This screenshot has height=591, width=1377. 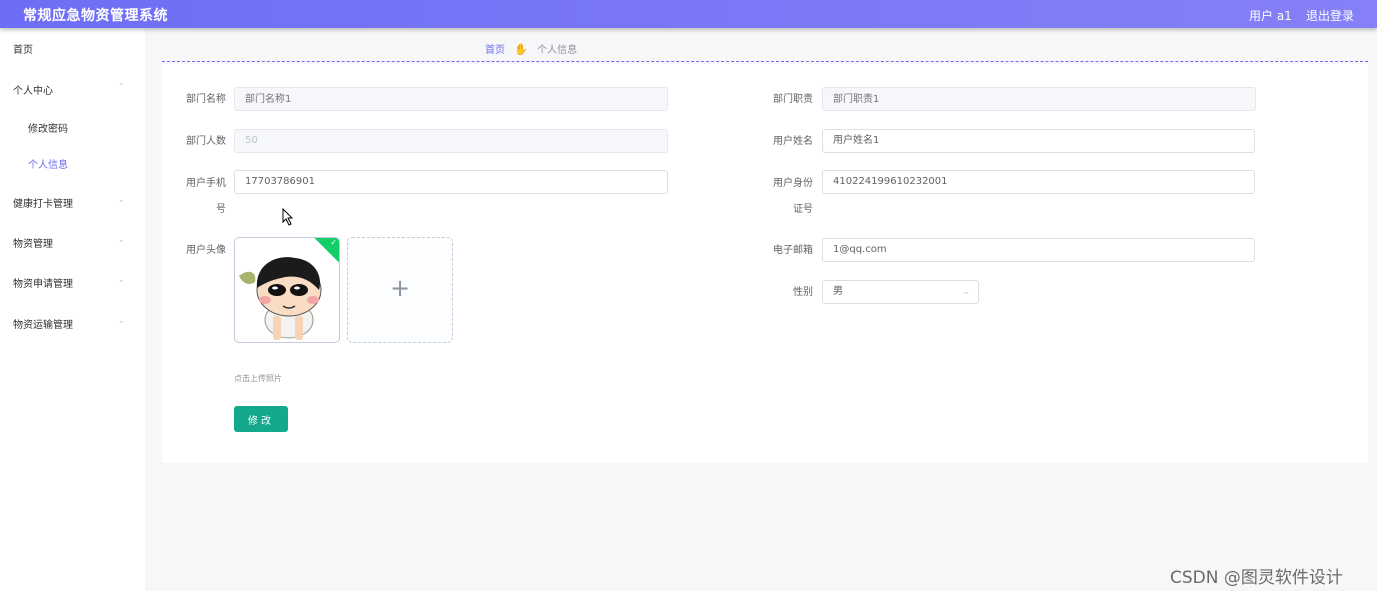 What do you see at coordinates (521, 49) in the screenshot?
I see `hand-icon: ✋` at bounding box center [521, 49].